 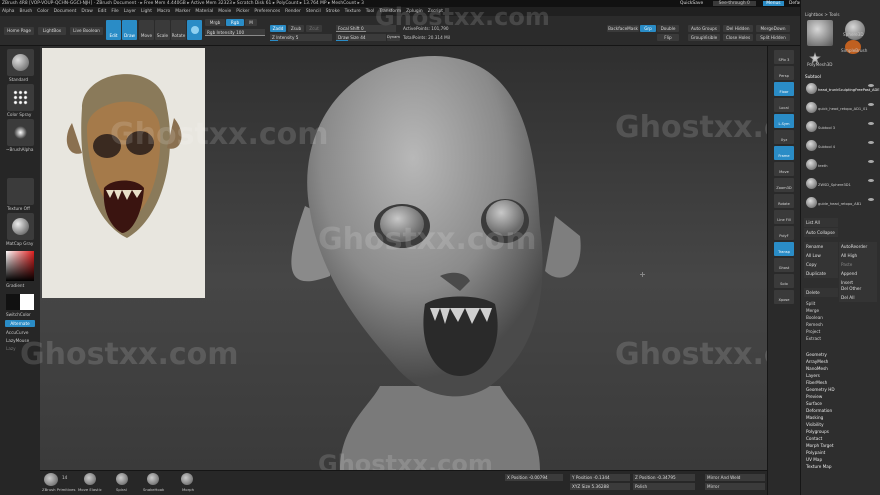 I want to click on delete-button: Delete, so click(x=821, y=292).